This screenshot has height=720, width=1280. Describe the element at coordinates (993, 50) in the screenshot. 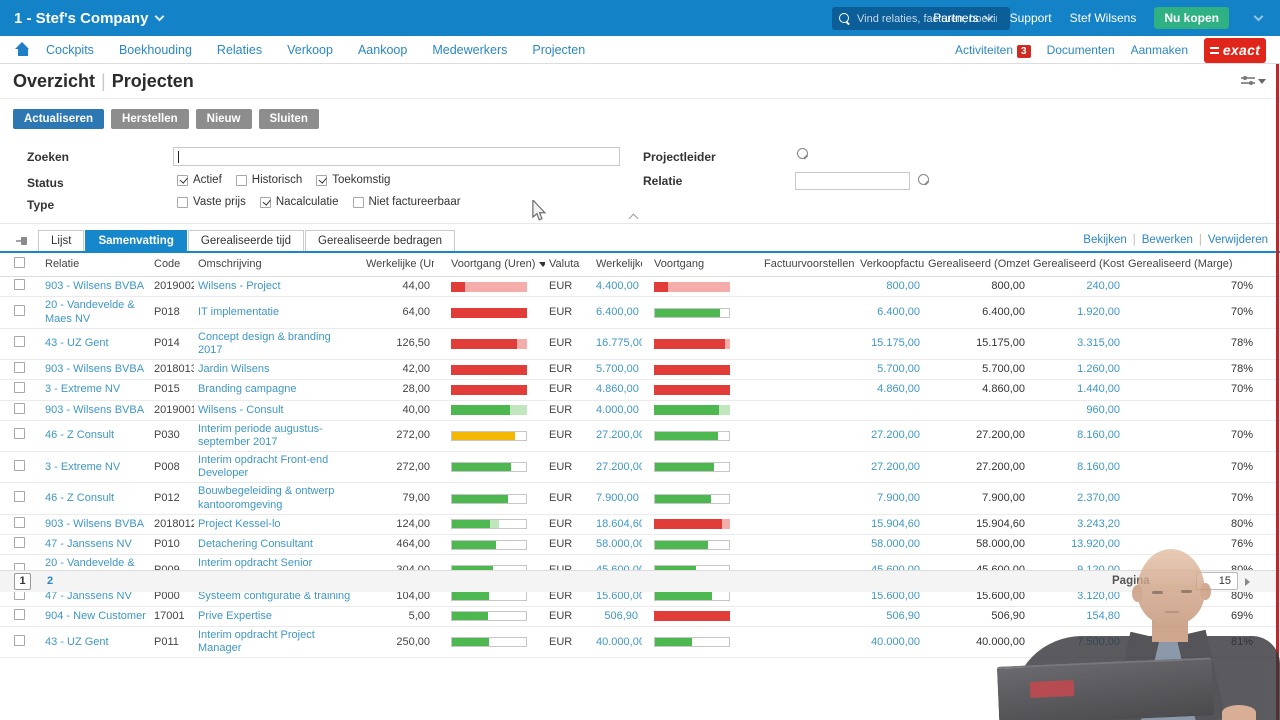

I see `activiteiten-link: Activiteiten 3` at that location.